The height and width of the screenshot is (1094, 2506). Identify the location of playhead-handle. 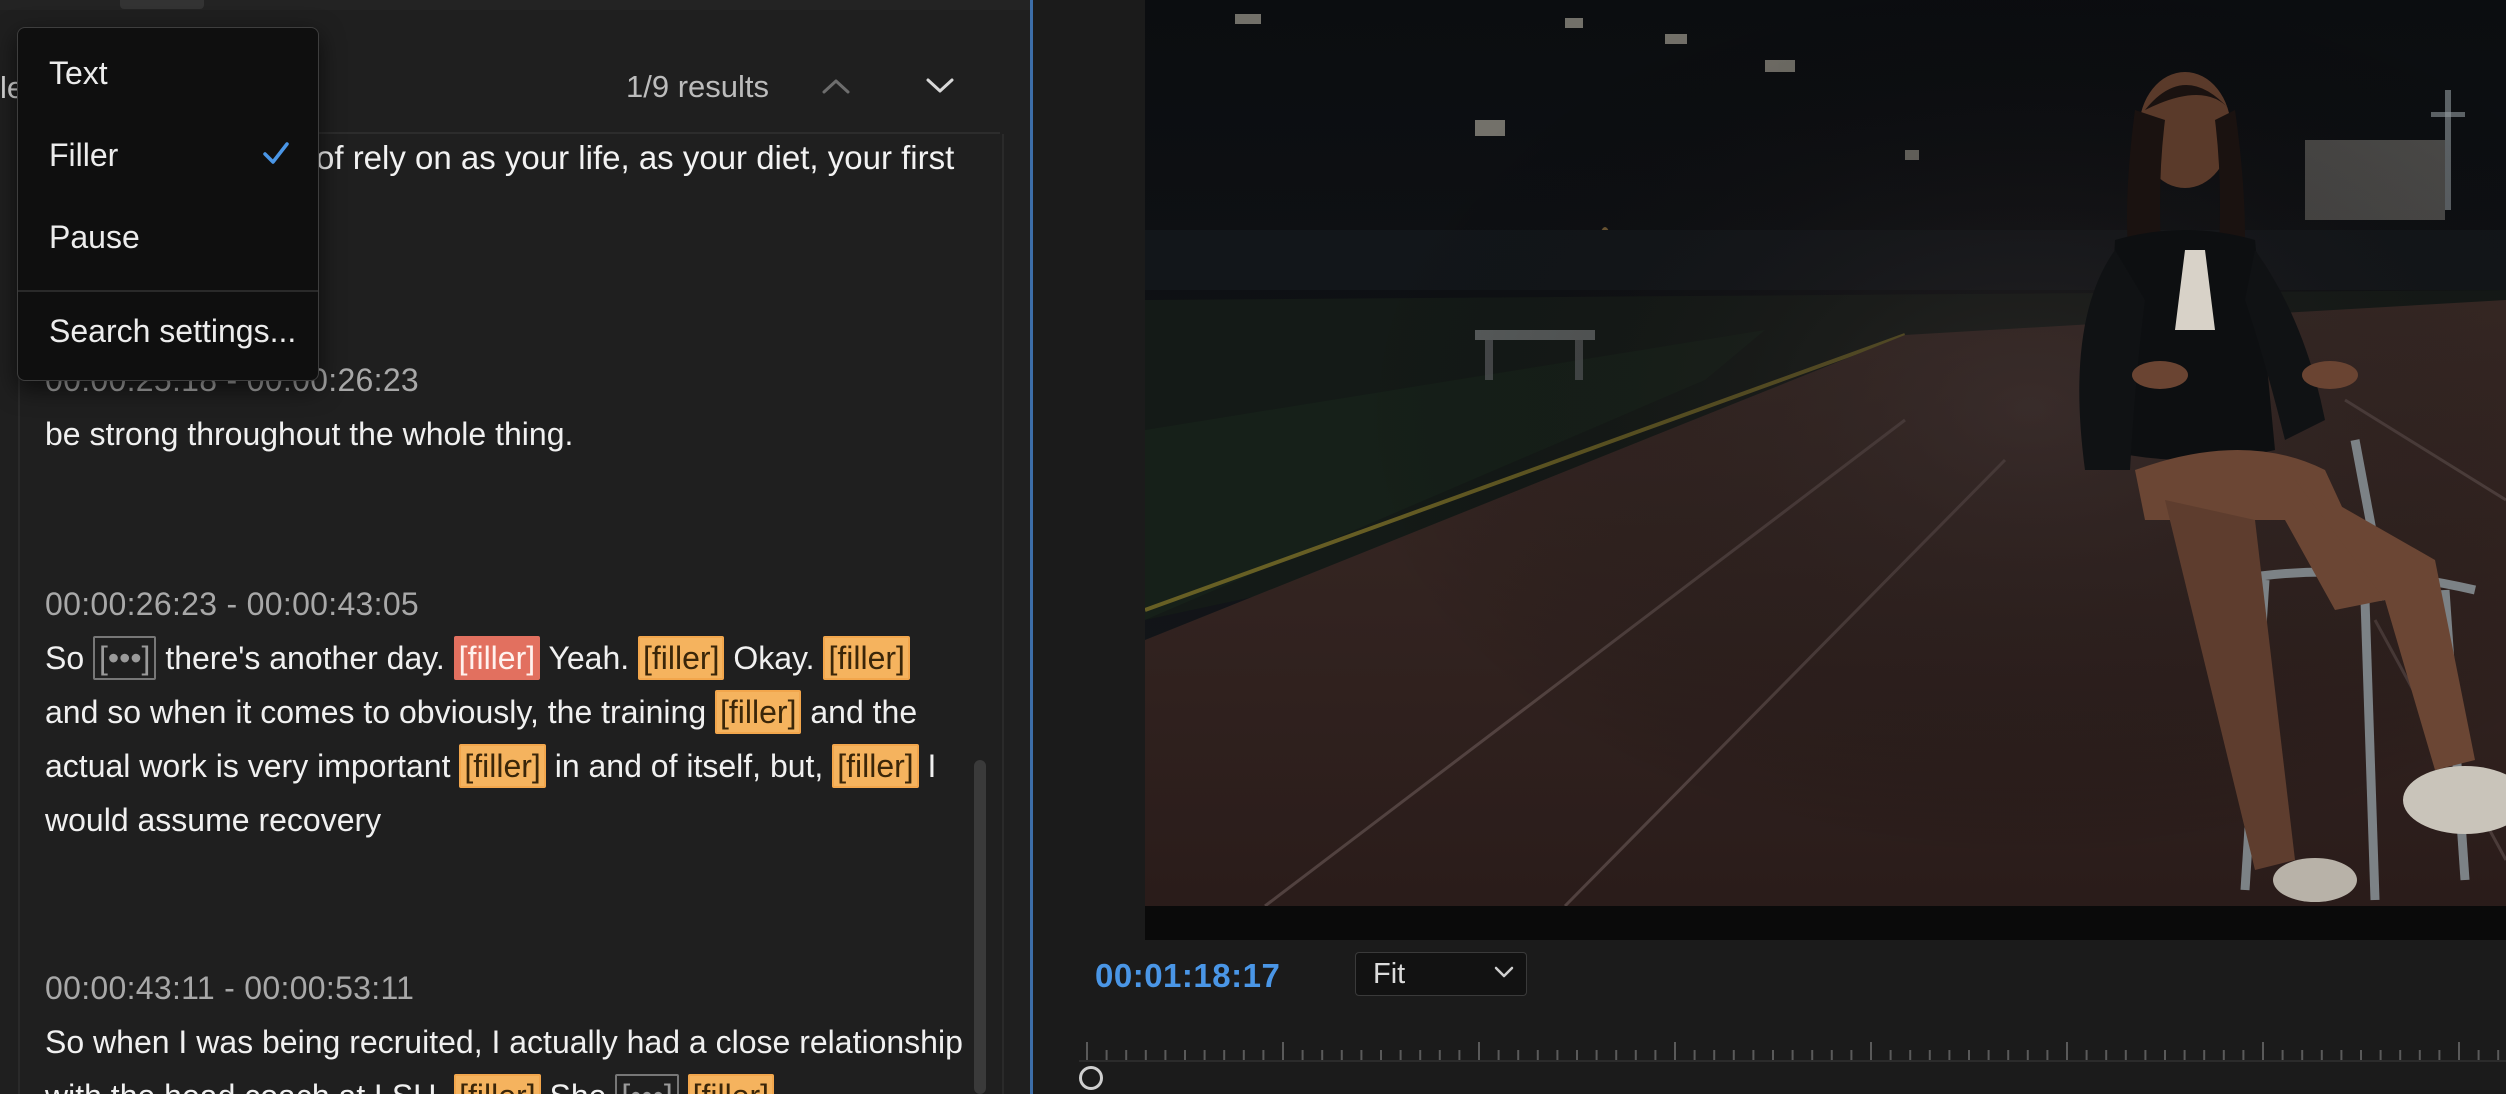
(1091, 1078).